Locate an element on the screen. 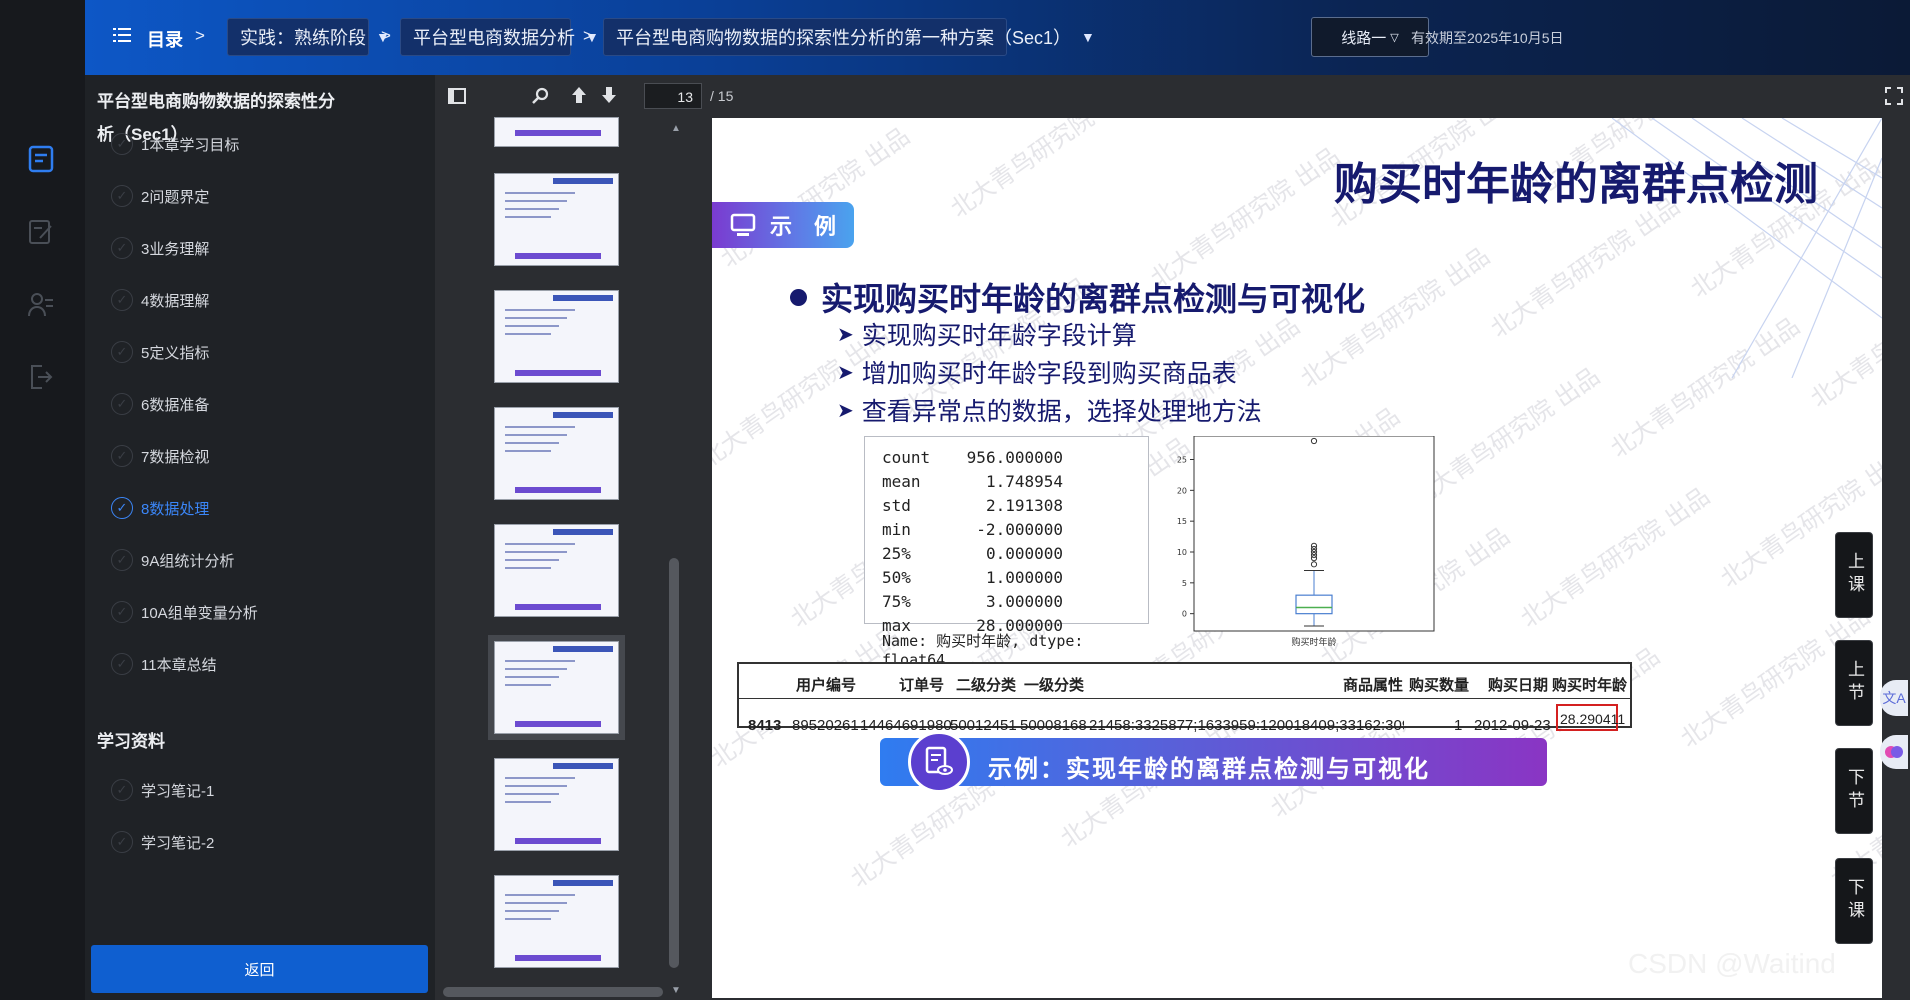 The height and width of the screenshot is (1000, 1910). material-item: ✓ 学习笔记-2 is located at coordinates (162, 842).